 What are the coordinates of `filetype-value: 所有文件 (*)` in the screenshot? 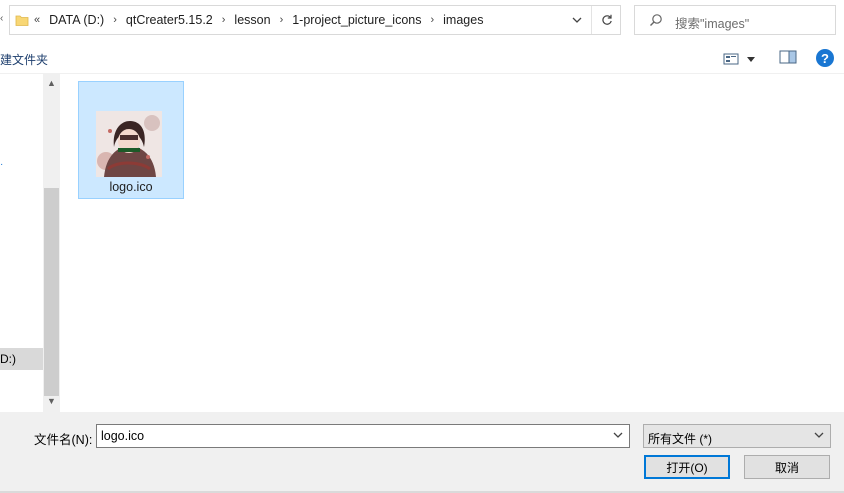 It's located at (680, 439).